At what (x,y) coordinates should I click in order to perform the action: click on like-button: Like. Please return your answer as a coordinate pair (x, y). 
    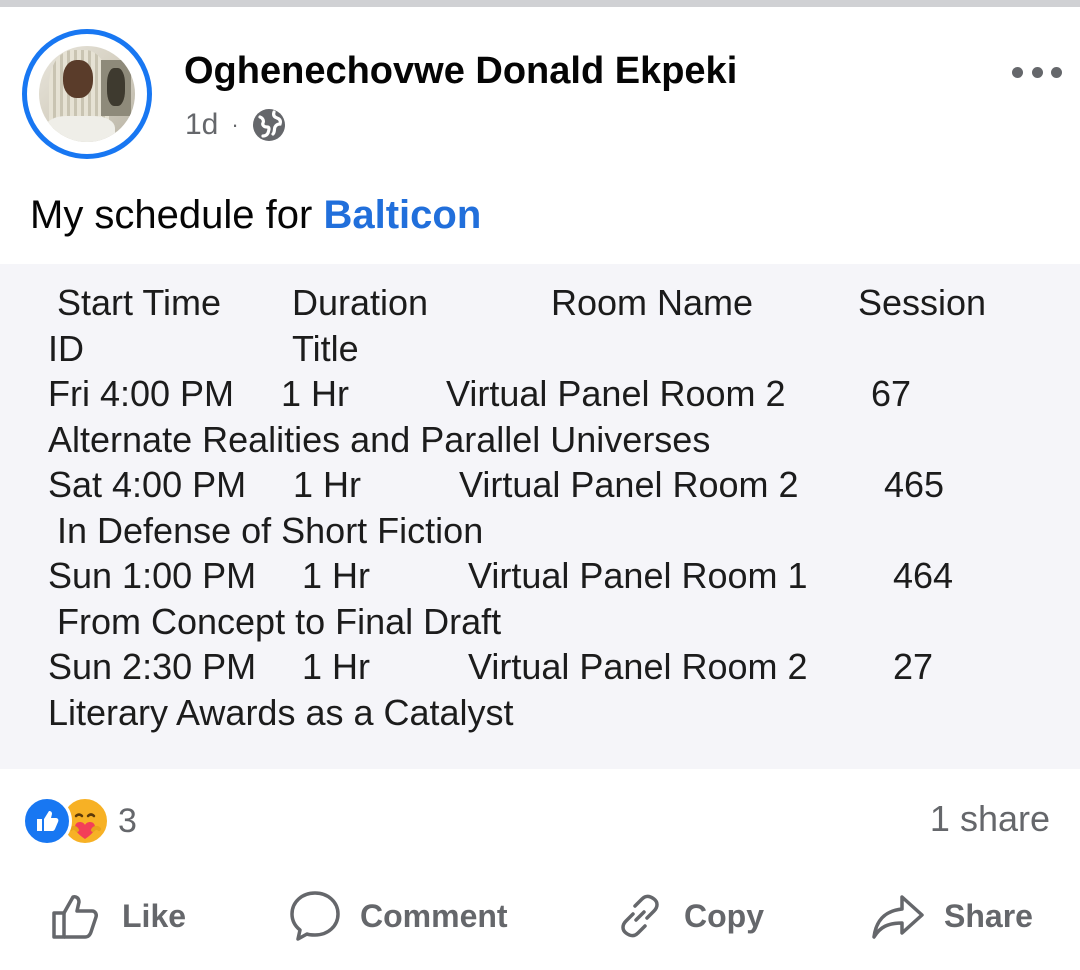
    Looking at the image, I should click on (118, 916).